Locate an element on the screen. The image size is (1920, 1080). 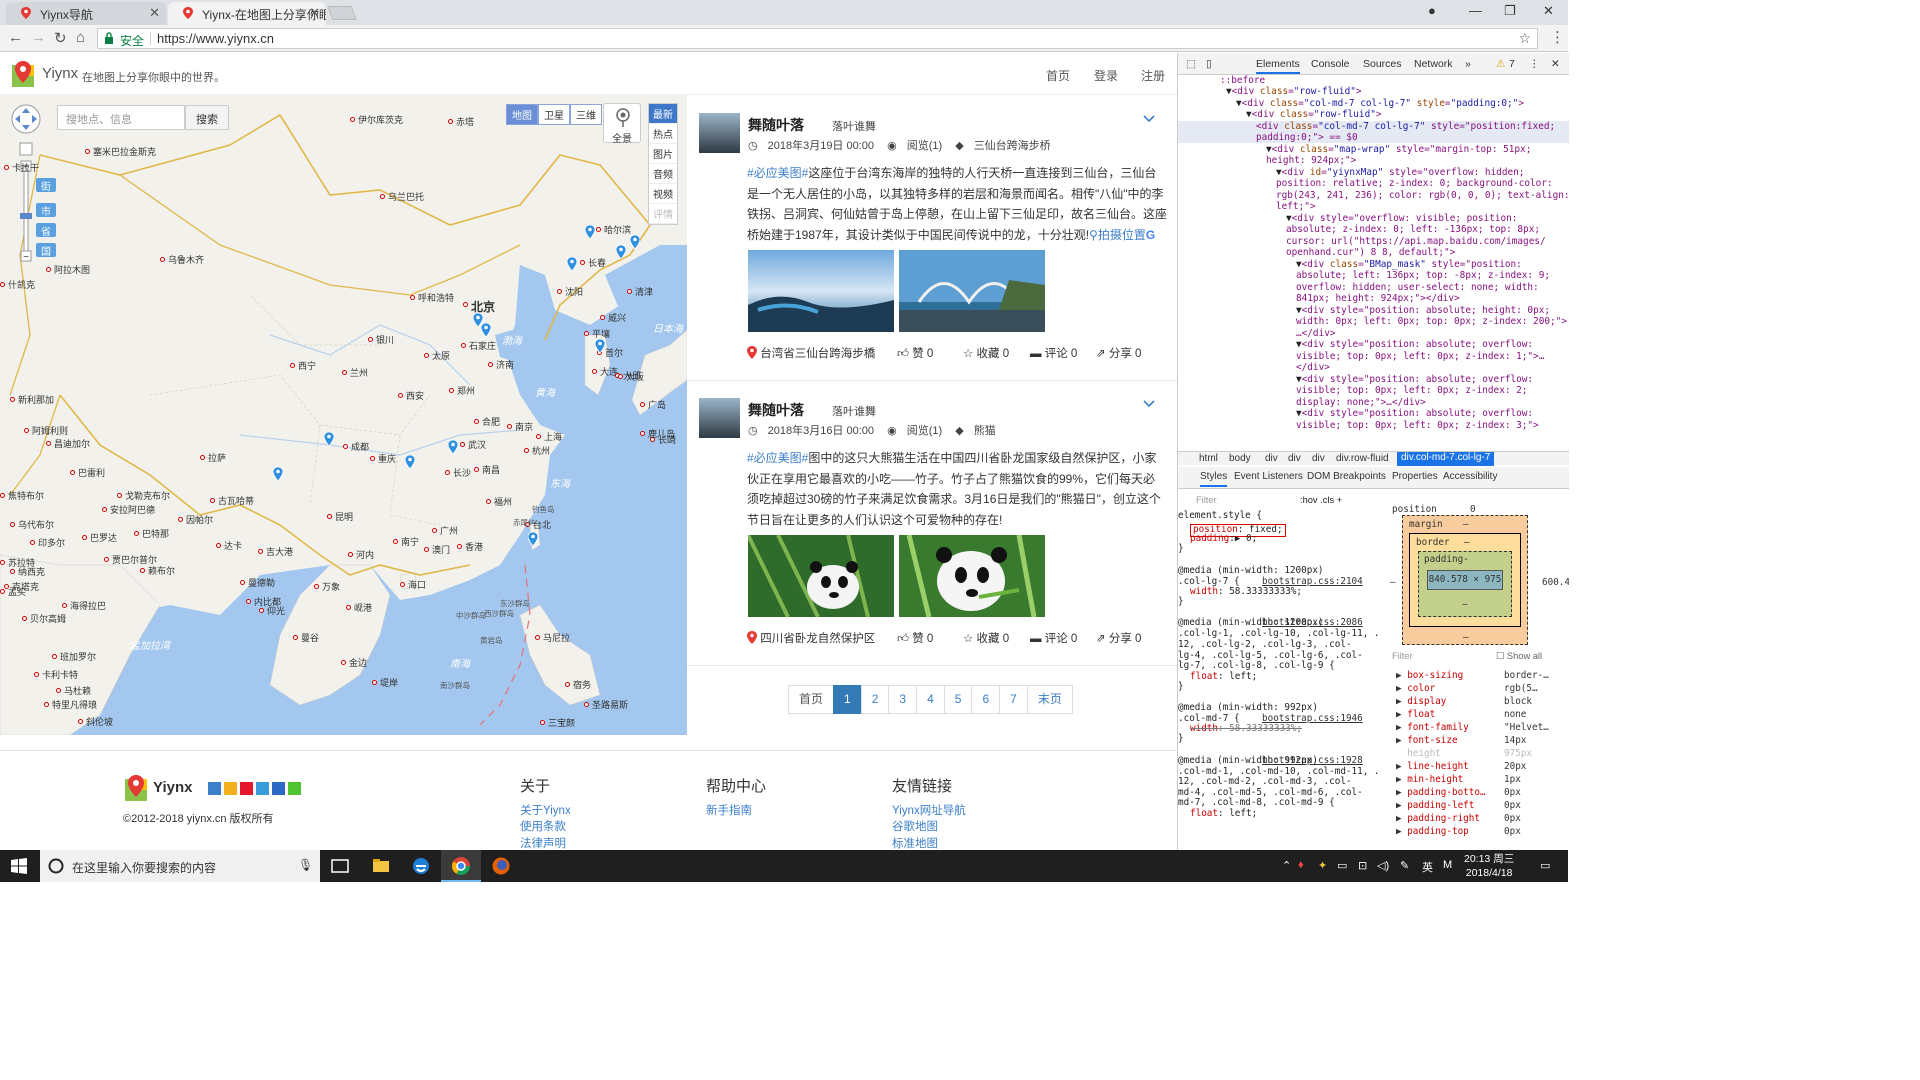
devtools-menu-icon: ⋮ is located at coordinates (1534, 64).